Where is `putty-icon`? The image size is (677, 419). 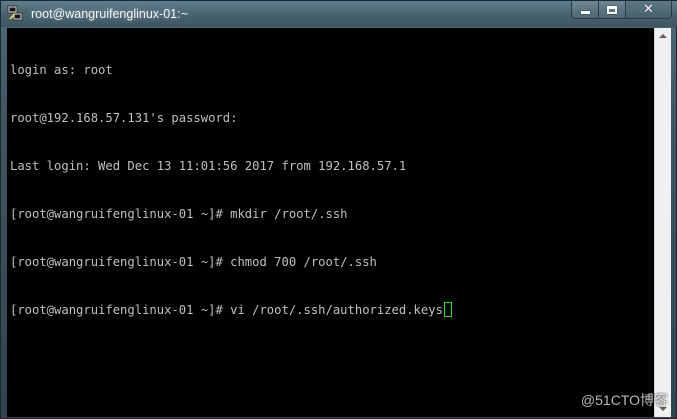 putty-icon is located at coordinates (15, 13).